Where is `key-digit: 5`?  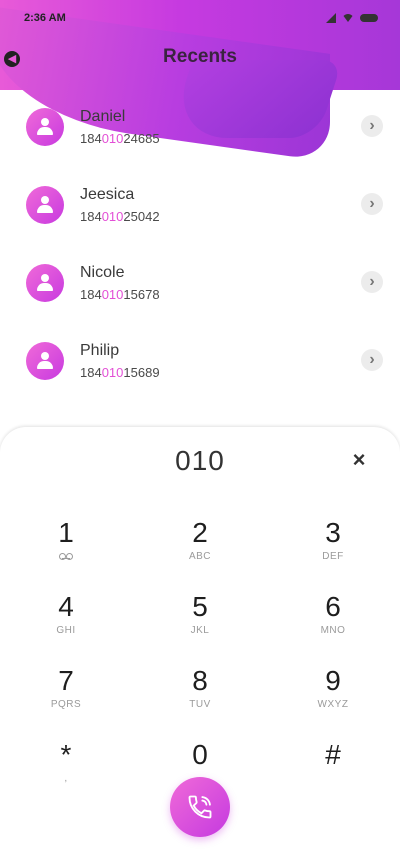
key-digit: 5 is located at coordinates (200, 606).